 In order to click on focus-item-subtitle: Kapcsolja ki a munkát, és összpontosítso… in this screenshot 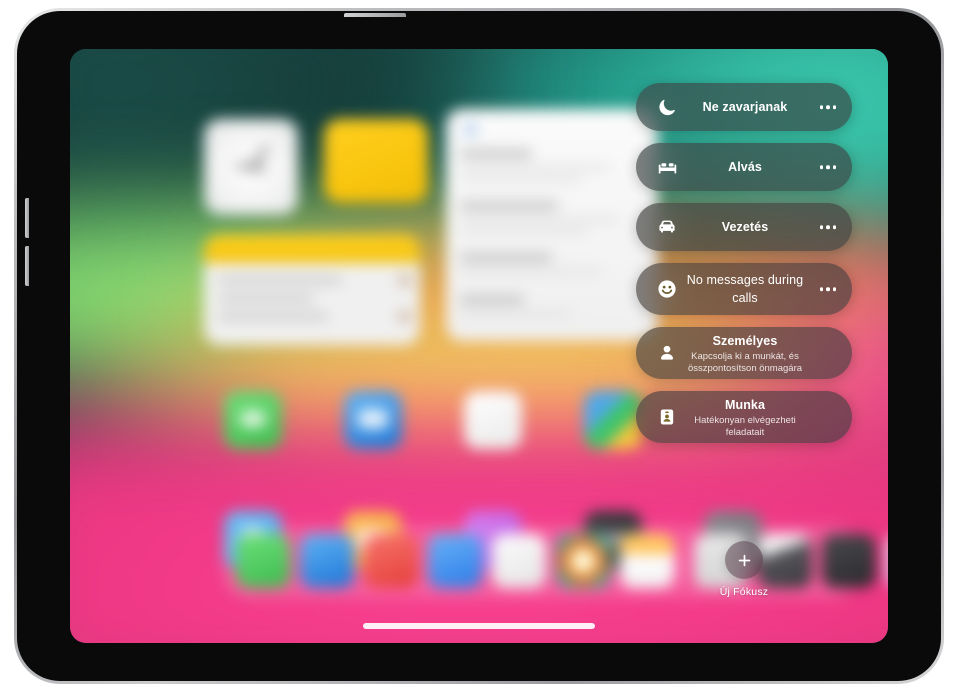, I will do `click(745, 362)`.